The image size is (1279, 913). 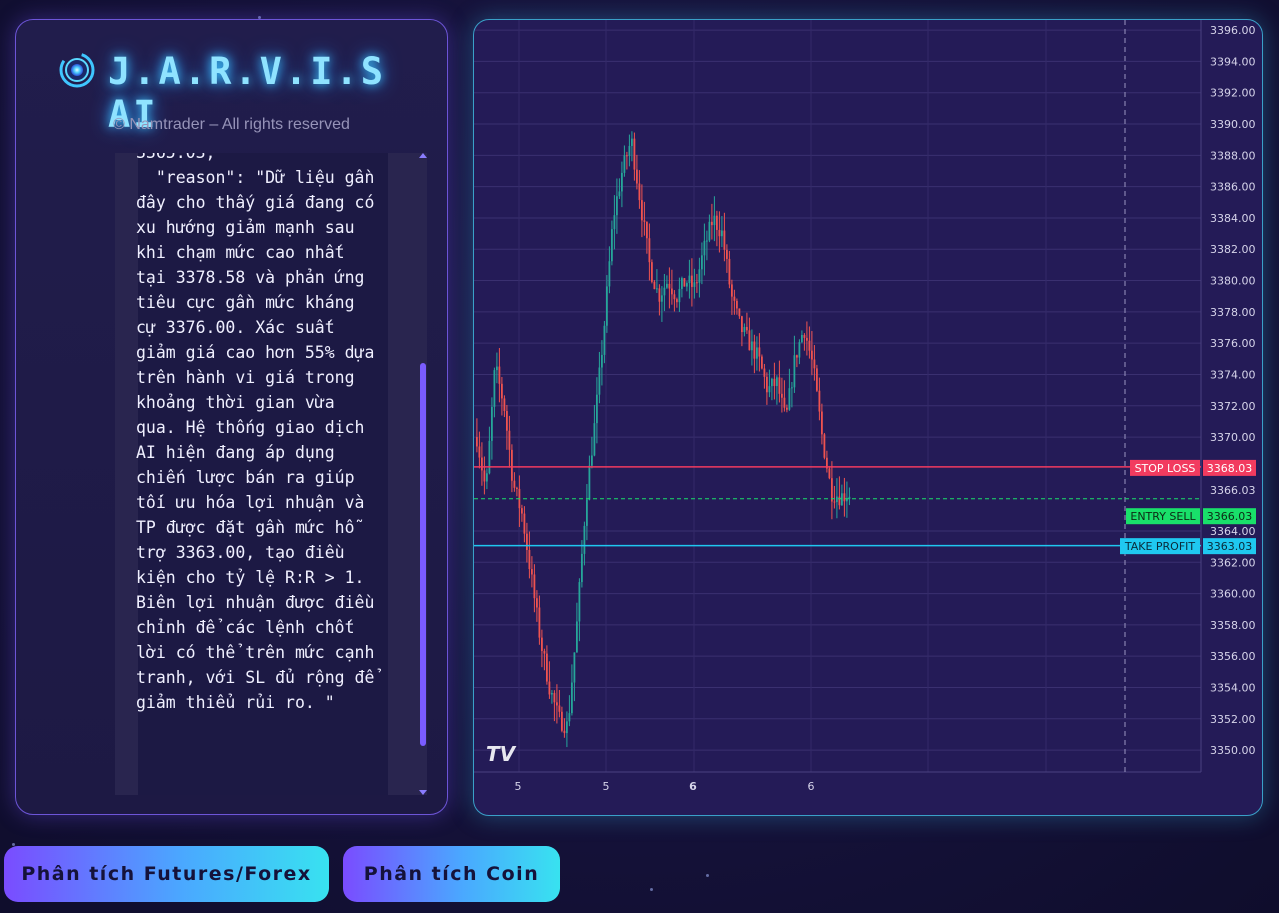 What do you see at coordinates (1163, 516) in the screenshot?
I see `entry-sell-tag: ENTRY SELL` at bounding box center [1163, 516].